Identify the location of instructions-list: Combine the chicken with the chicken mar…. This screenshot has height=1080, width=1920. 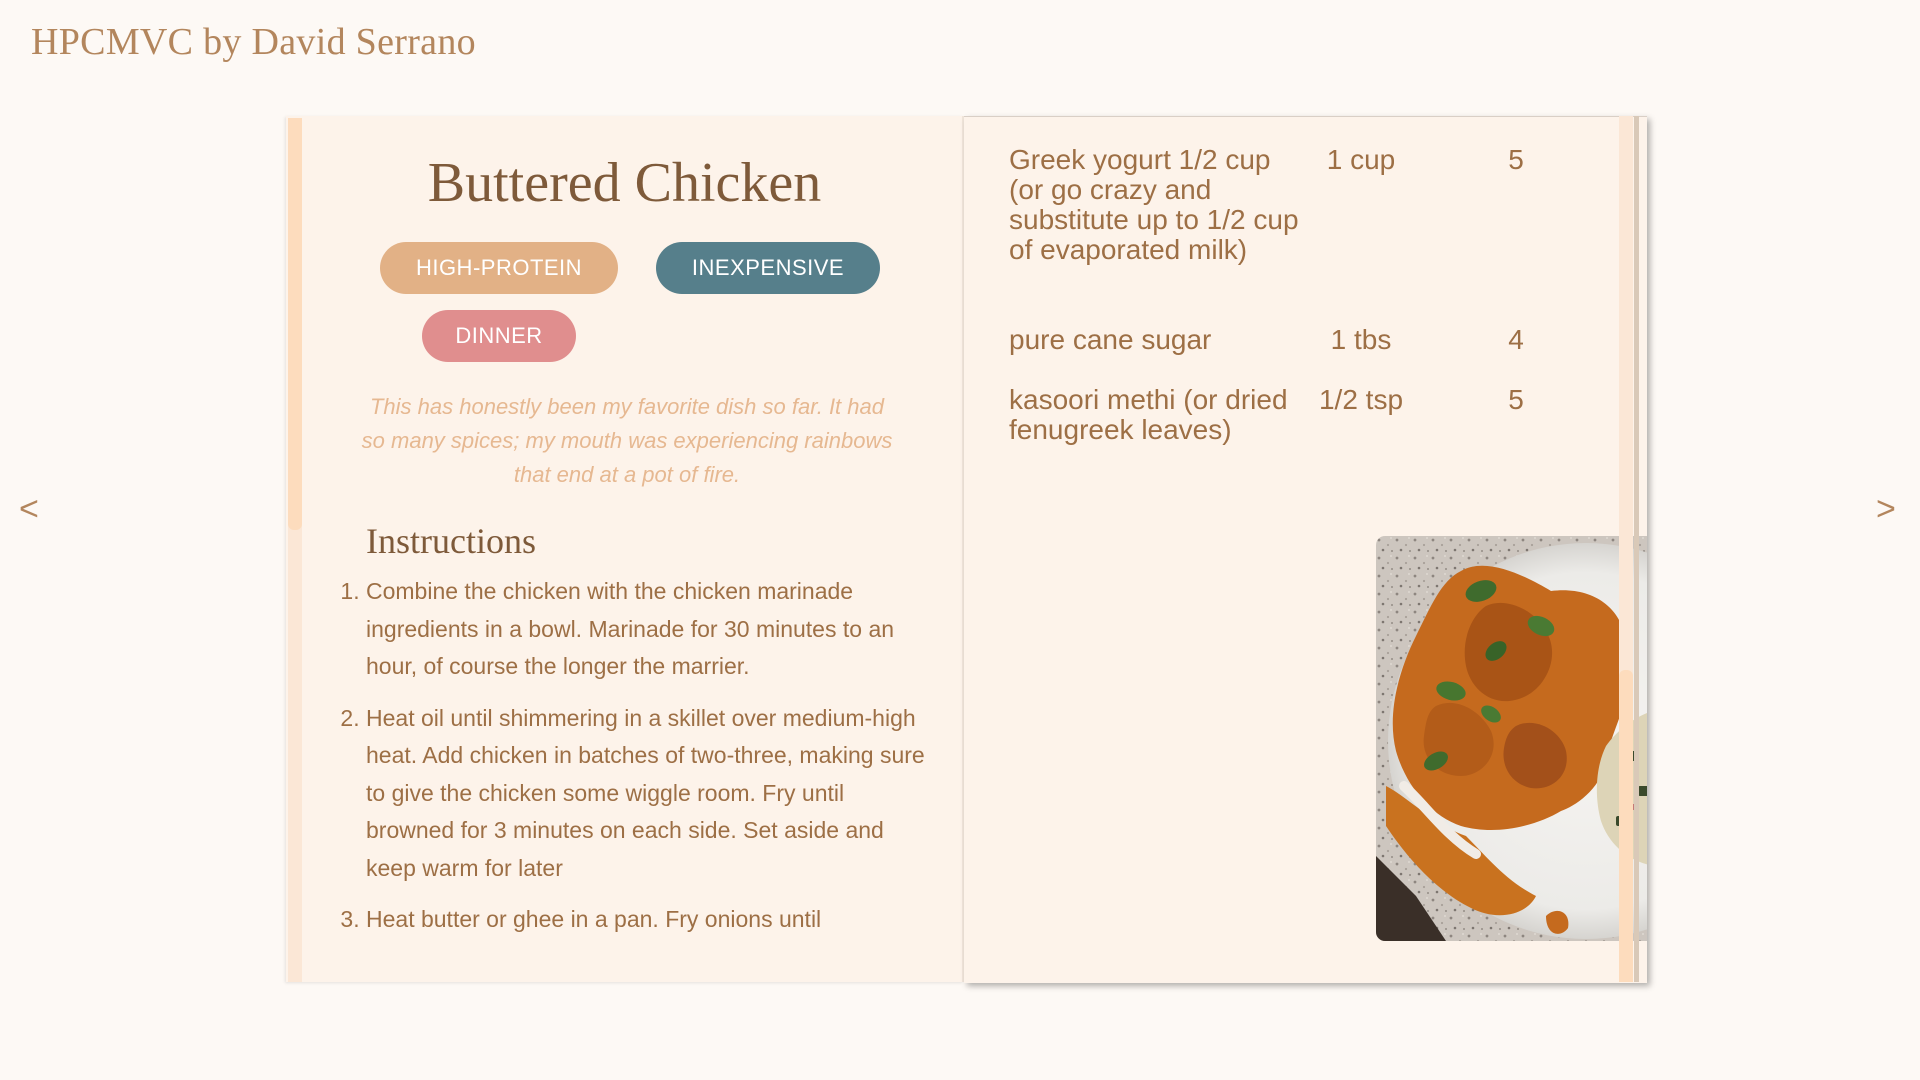
(638, 763).